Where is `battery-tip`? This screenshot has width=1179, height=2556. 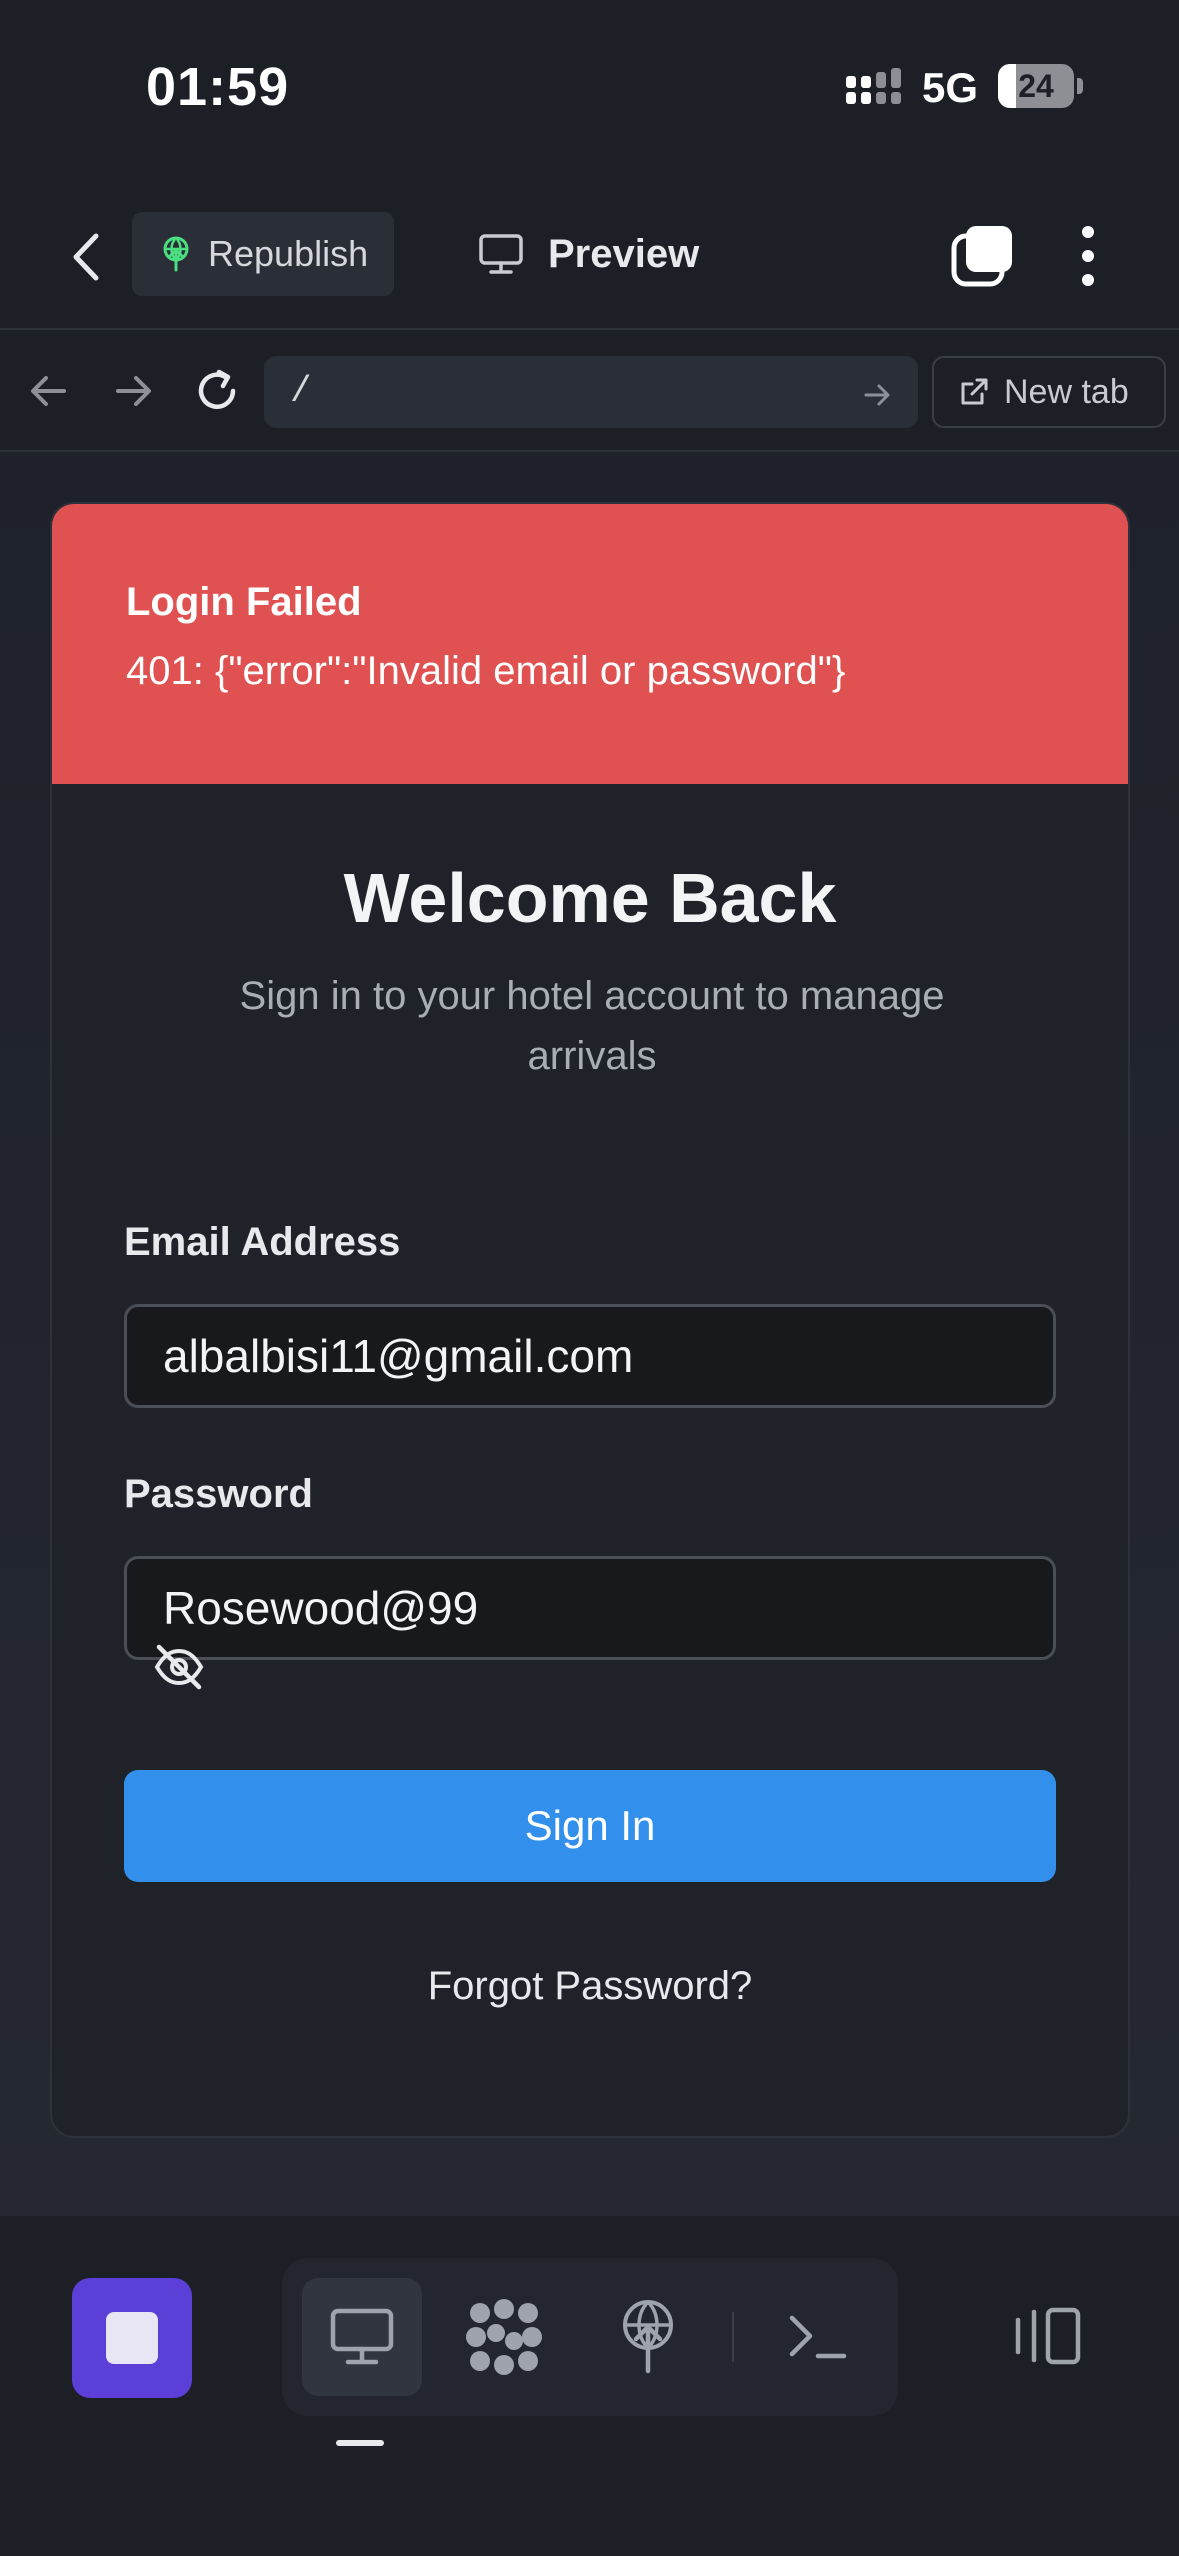
battery-tip is located at coordinates (1080, 86).